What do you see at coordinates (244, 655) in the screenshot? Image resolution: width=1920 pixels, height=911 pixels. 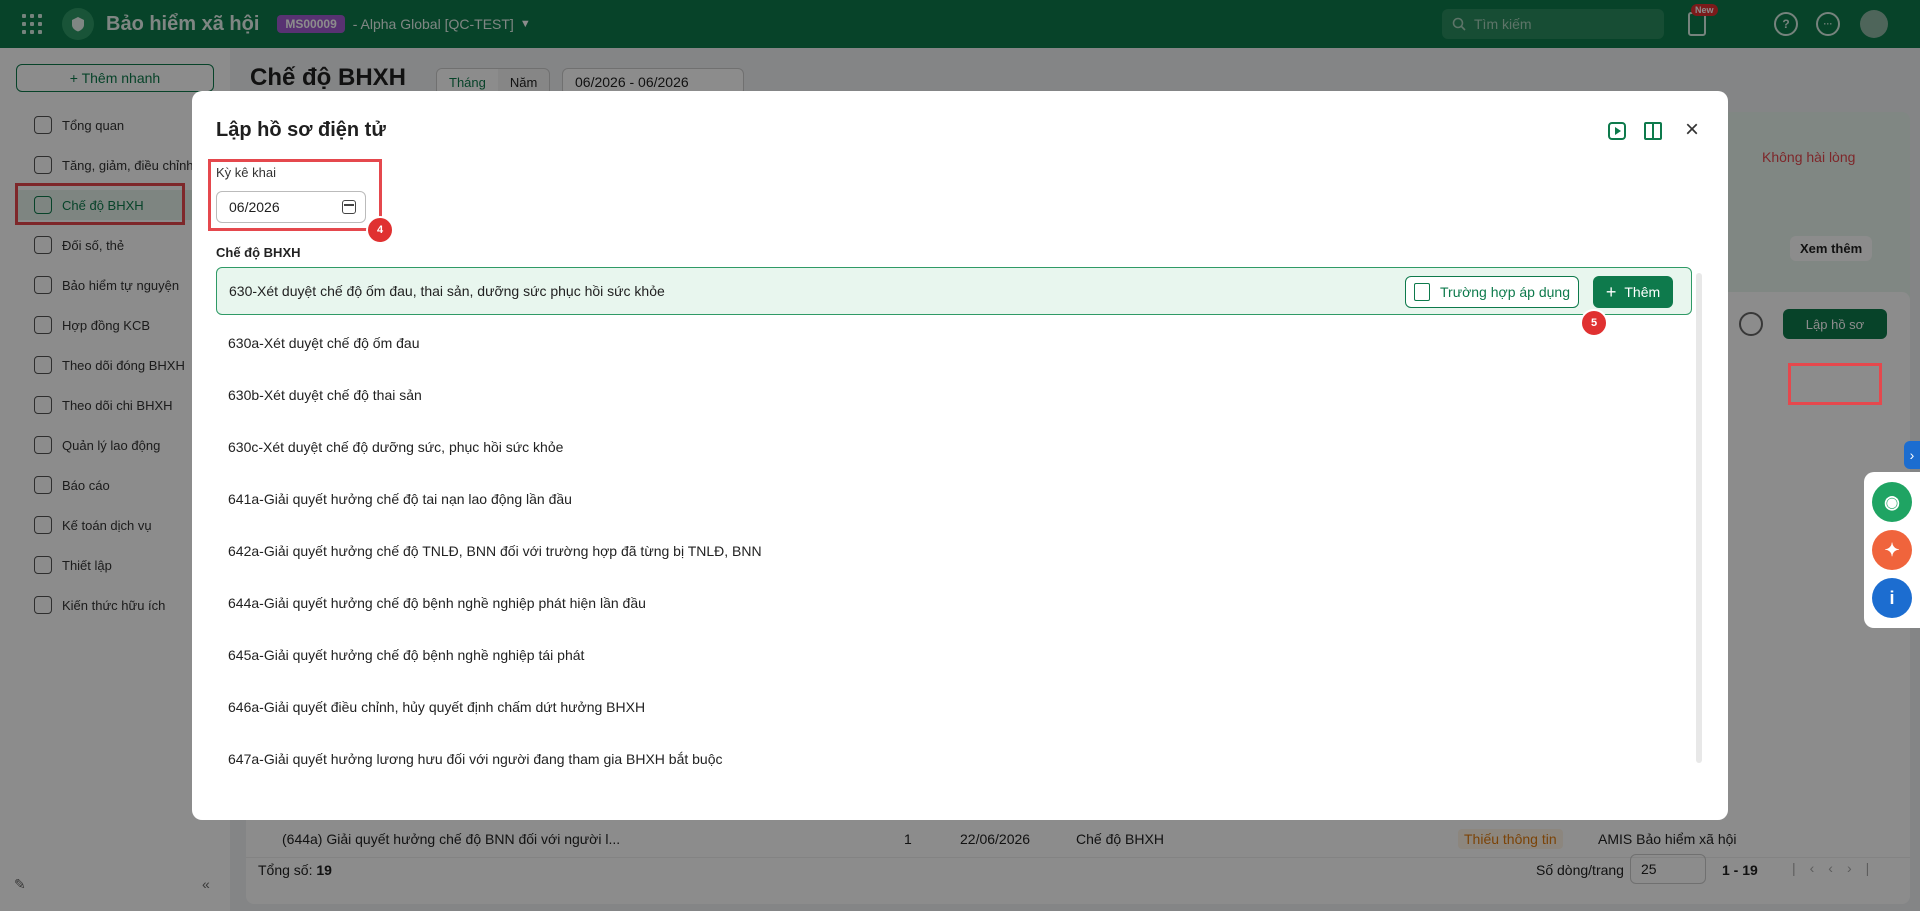 I see `item-code: 645a` at bounding box center [244, 655].